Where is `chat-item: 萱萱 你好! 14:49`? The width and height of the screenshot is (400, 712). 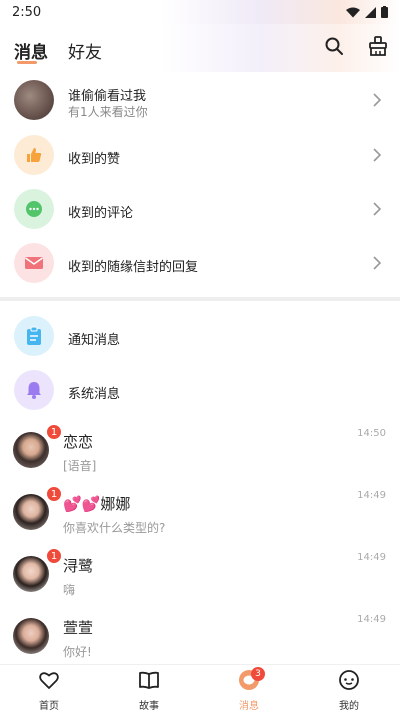
chat-item: 萱萱 你好! 14:49 is located at coordinates (200, 641).